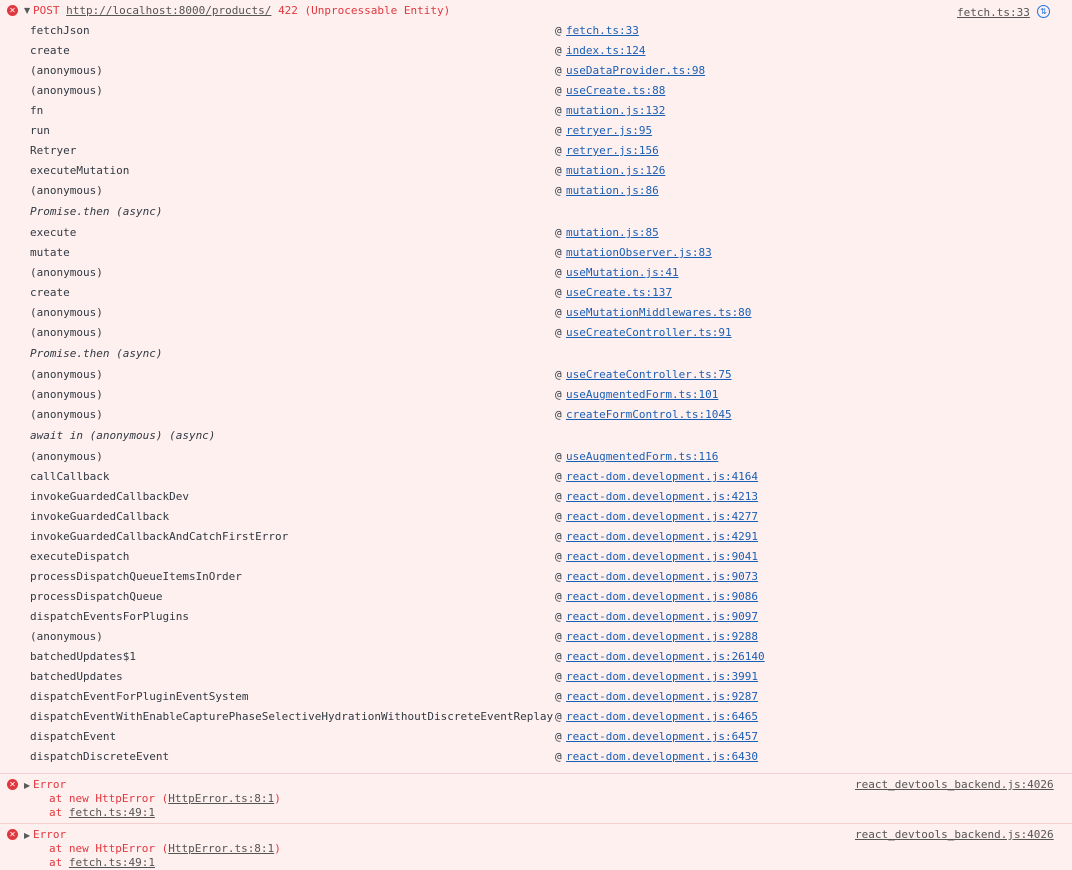 The image size is (1072, 870). What do you see at coordinates (615, 111) in the screenshot?
I see `stack-frame-source-link: mutation.js:132` at bounding box center [615, 111].